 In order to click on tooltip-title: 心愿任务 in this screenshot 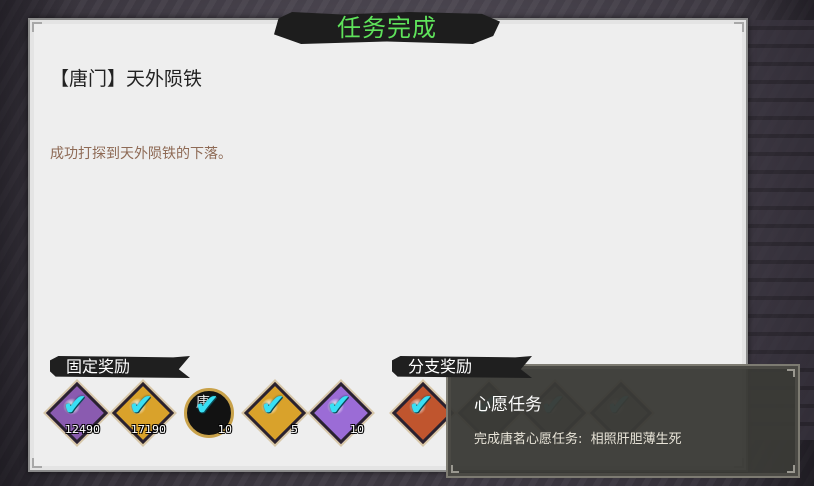, I will do `click(508, 405)`.